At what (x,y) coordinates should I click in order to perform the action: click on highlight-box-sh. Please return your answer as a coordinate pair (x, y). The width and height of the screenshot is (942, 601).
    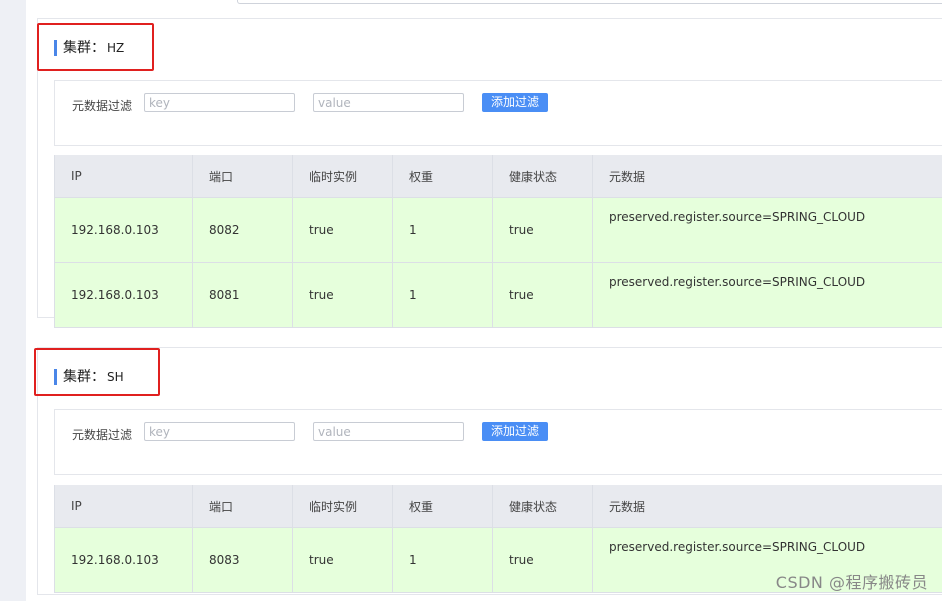
    Looking at the image, I should click on (97, 372).